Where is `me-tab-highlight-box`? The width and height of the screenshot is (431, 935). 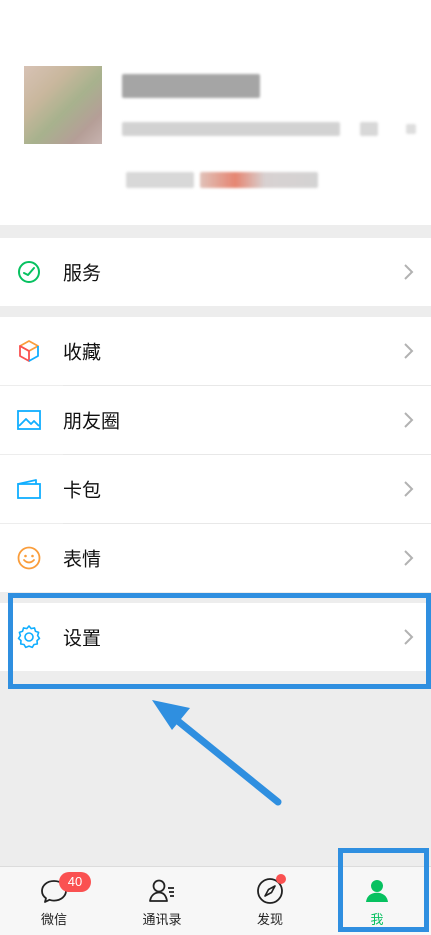 me-tab-highlight-box is located at coordinates (383, 890).